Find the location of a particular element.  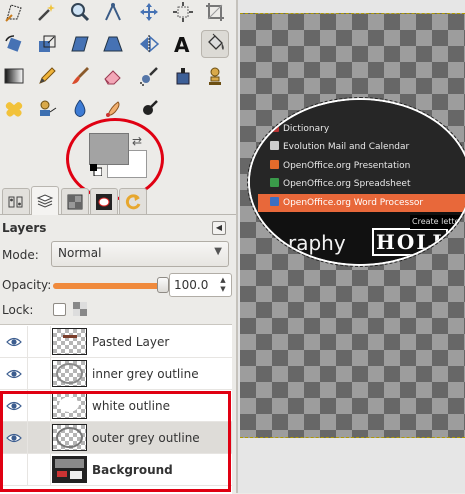

clone-icon is located at coordinates (215, 76).